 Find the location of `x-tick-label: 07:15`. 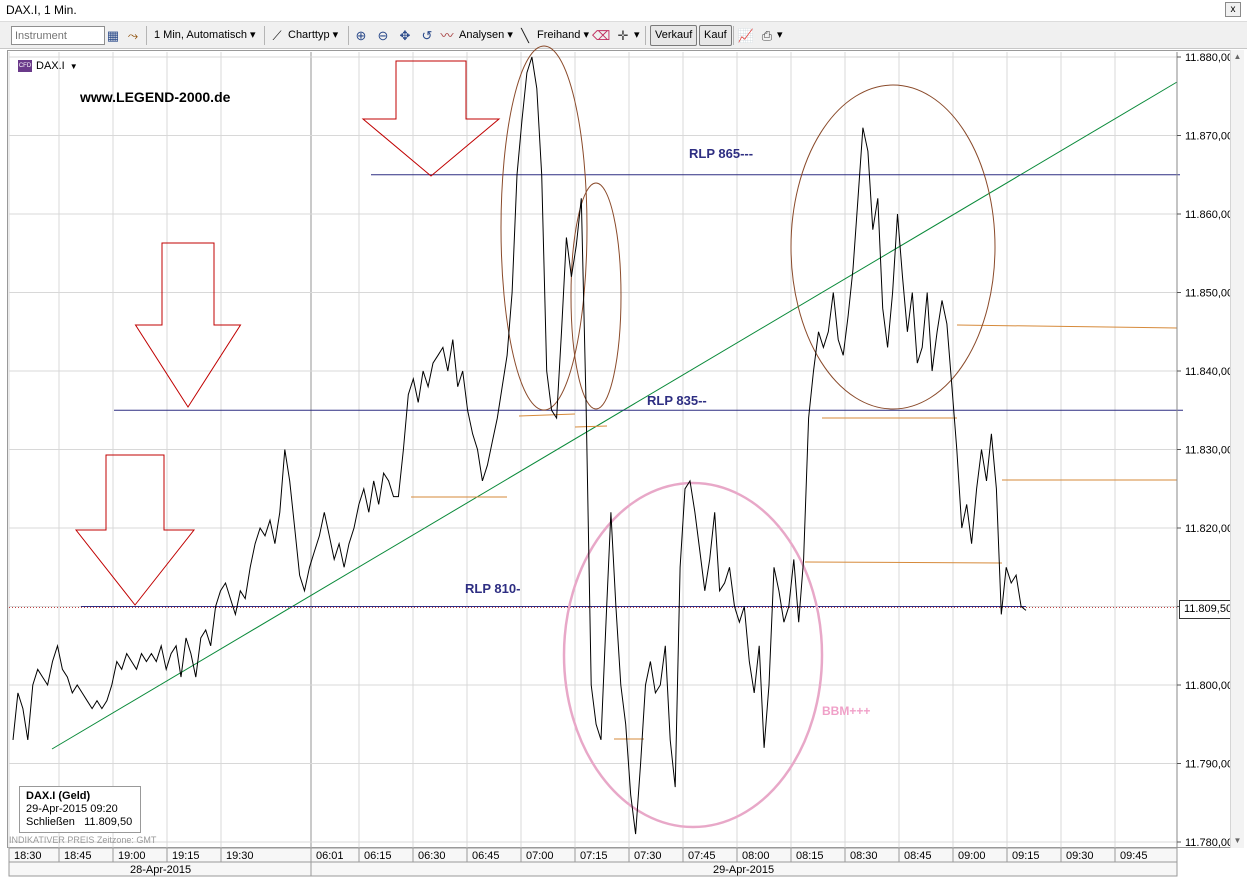

x-tick-label: 07:15 is located at coordinates (594, 856).